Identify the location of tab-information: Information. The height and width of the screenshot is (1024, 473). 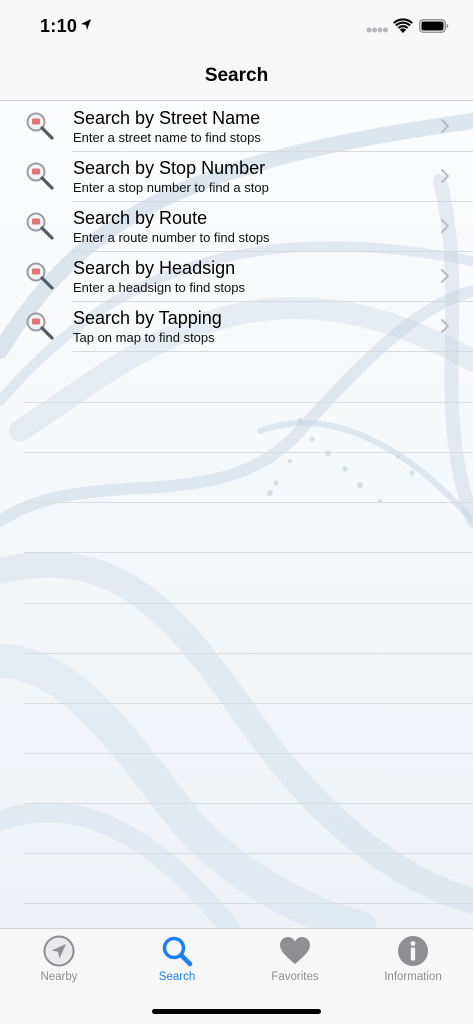
(413, 960).